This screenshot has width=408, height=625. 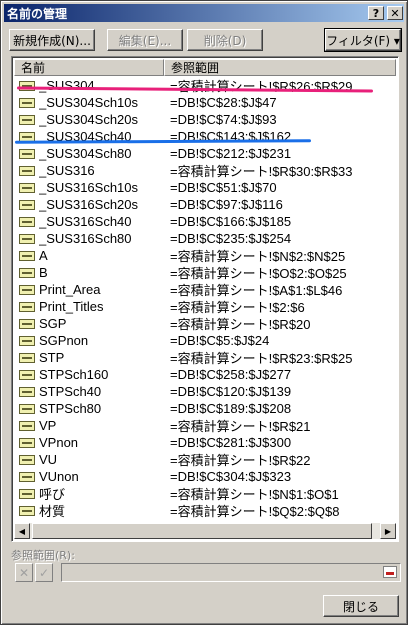 I want to click on list-item: Print_Area =容積計算シート!$A$1:$L$46, so click(x=205, y=289).